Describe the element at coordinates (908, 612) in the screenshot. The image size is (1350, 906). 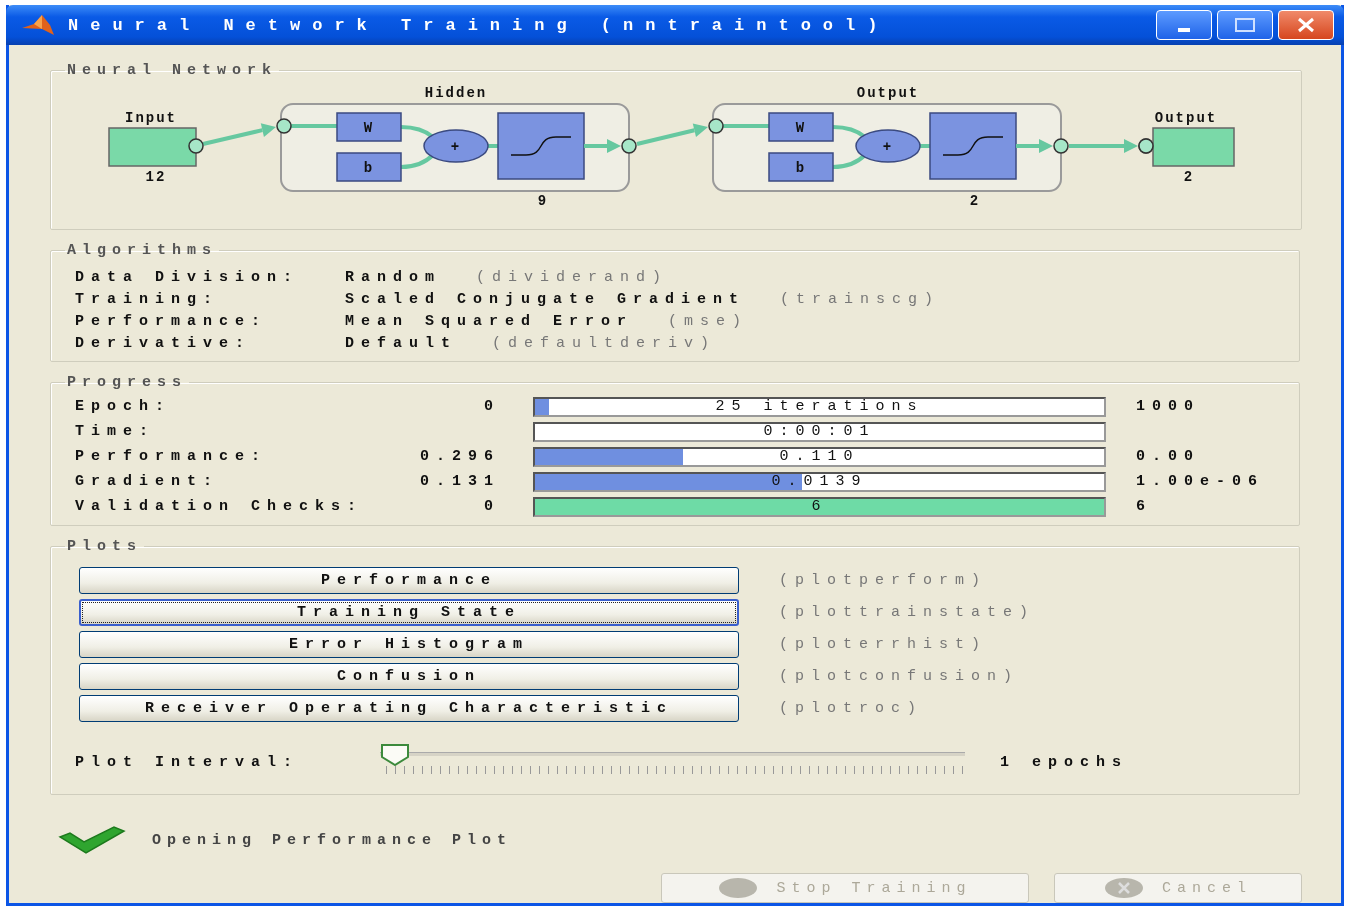
I see `function-name: (plottrainstate)` at that location.